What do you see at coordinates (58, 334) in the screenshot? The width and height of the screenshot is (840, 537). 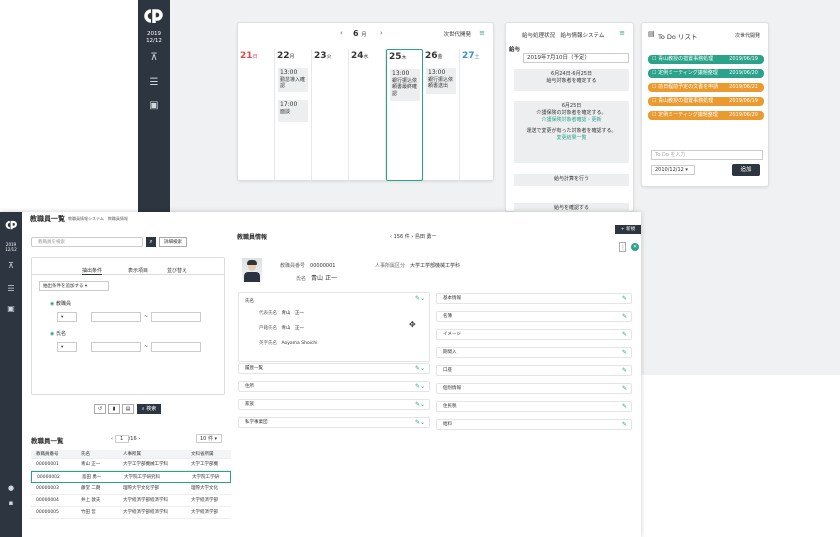 I see `condition-label: ◉ 氏名` at bounding box center [58, 334].